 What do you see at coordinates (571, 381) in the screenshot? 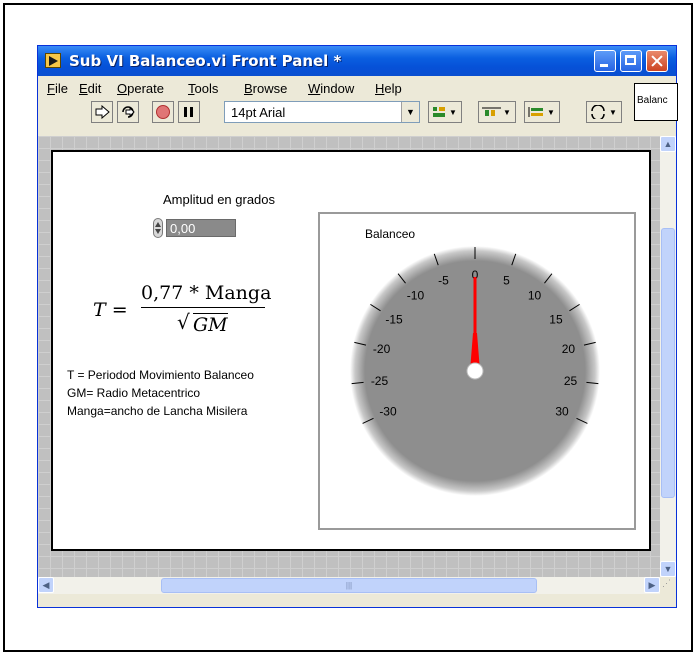
I see `gauge-tick-label: 25` at bounding box center [571, 381].